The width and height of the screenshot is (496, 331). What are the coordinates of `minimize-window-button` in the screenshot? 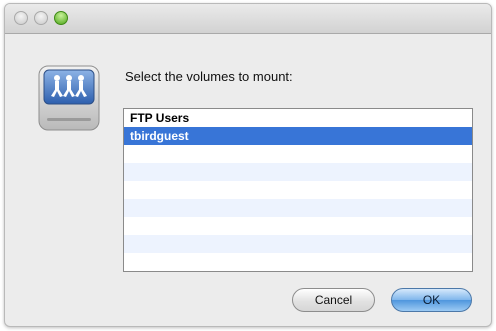 It's located at (41, 18).